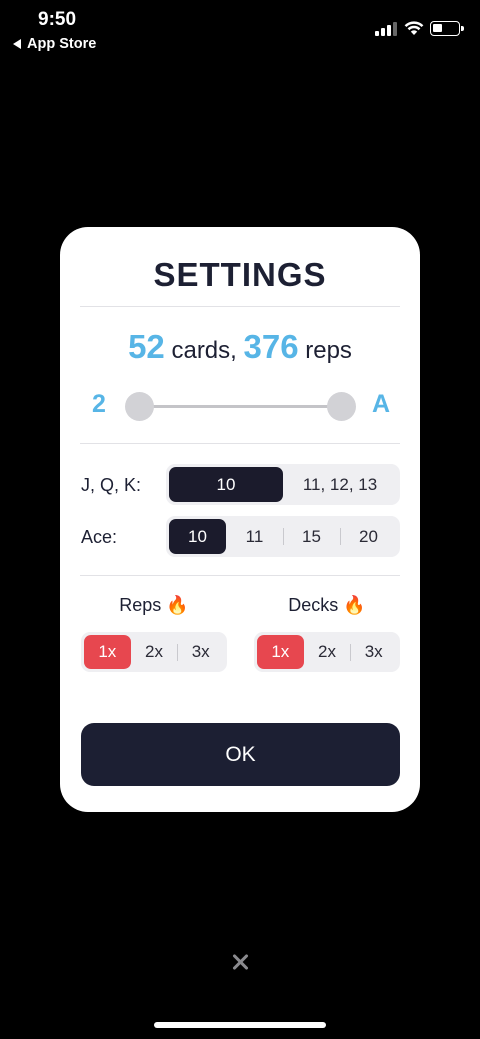  Describe the element at coordinates (280, 652) in the screenshot. I see `decks-option-1x: 1x` at that location.